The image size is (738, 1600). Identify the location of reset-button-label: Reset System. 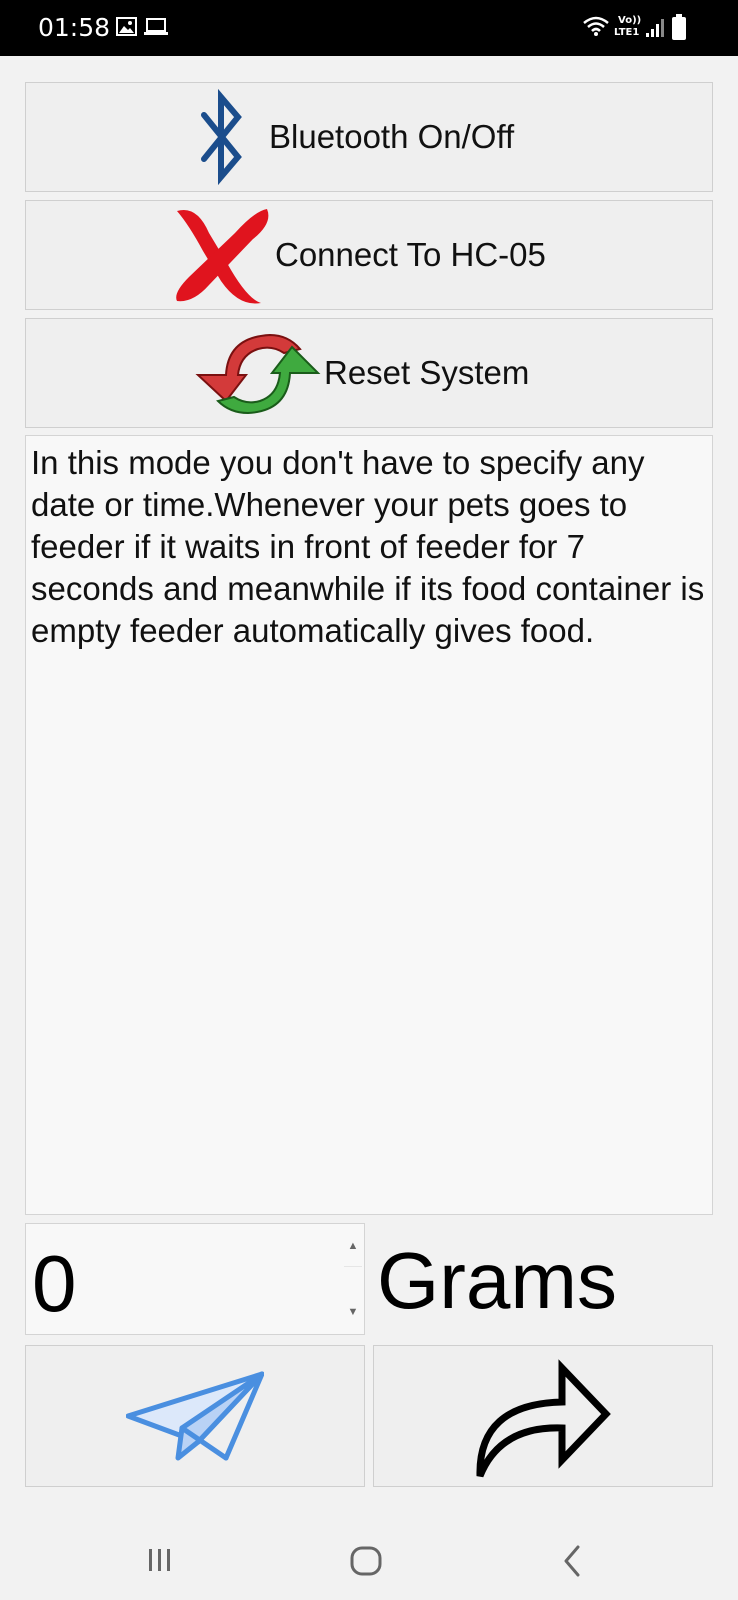
(427, 372).